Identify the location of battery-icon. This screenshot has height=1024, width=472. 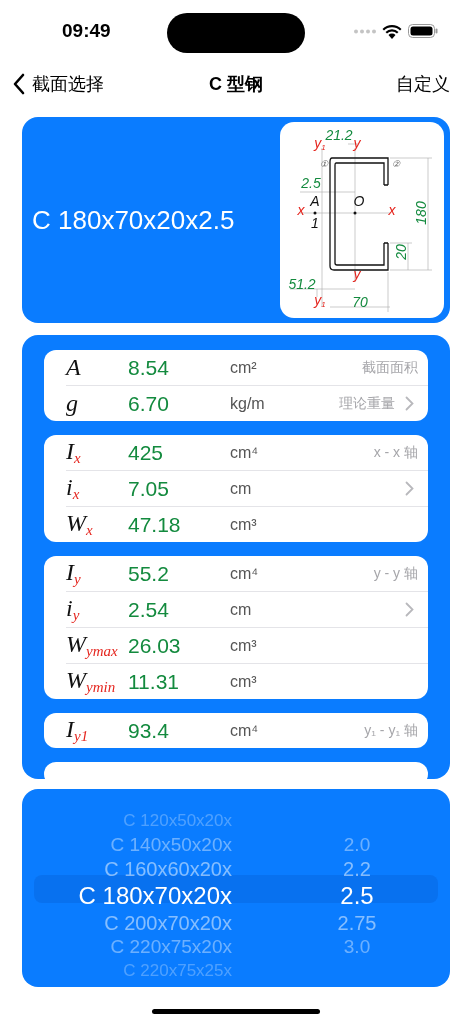
(423, 31).